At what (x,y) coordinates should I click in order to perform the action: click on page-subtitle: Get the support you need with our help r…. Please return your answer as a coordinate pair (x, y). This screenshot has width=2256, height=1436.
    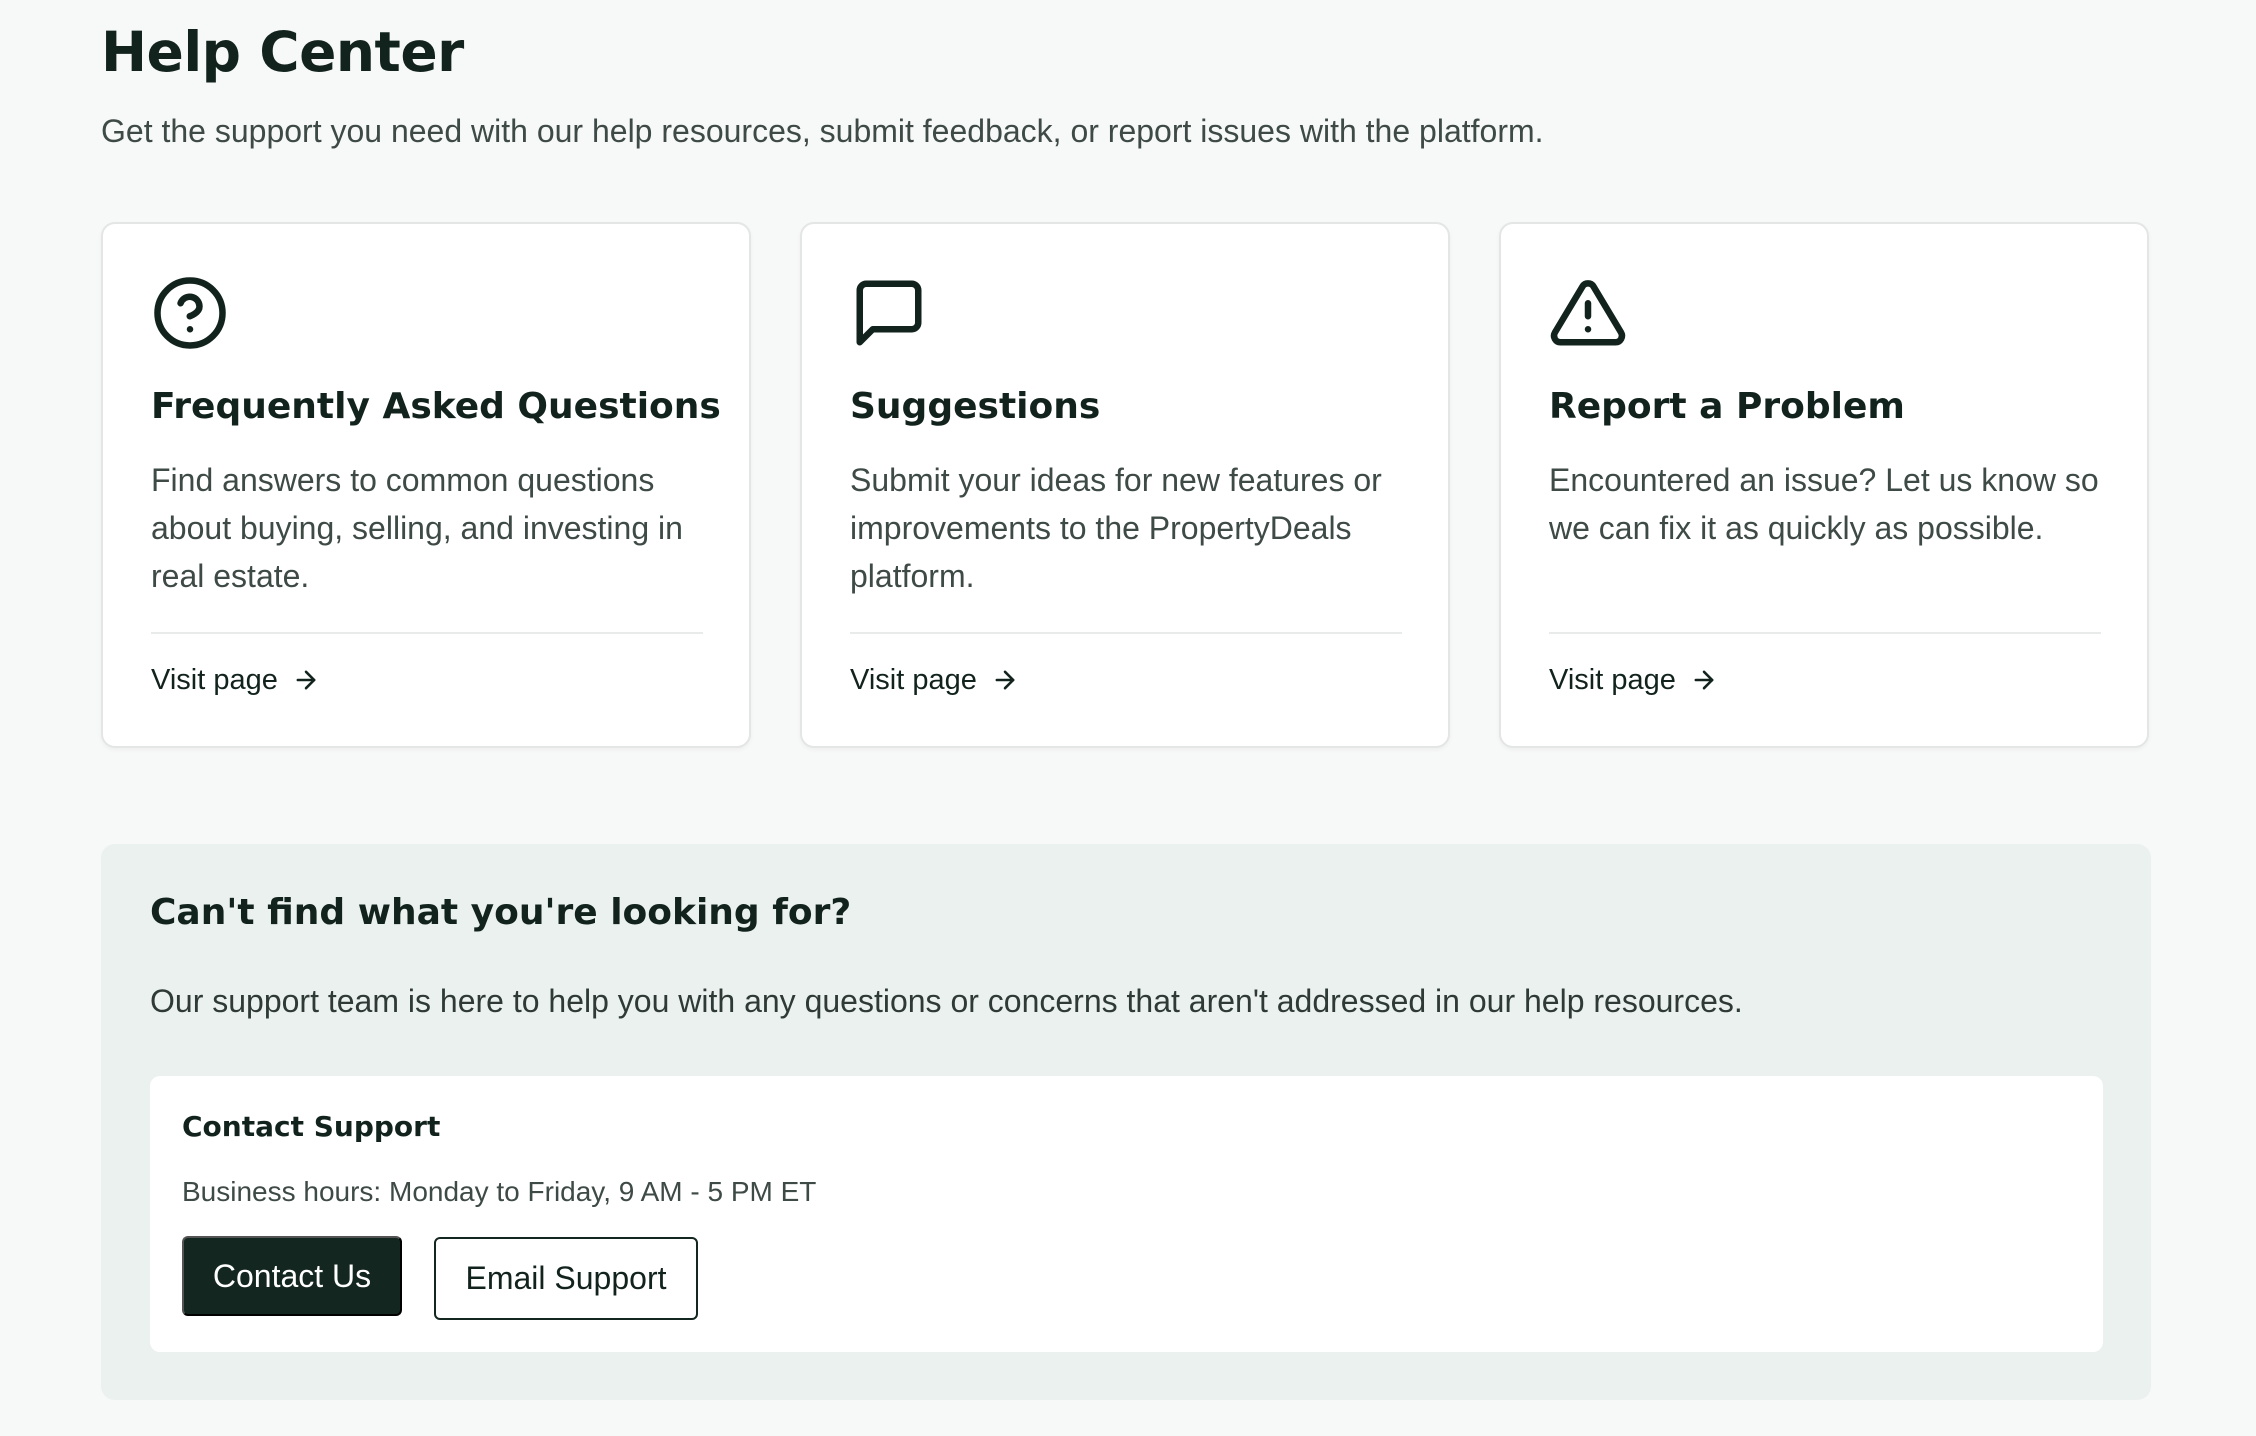
    Looking at the image, I should click on (822, 131).